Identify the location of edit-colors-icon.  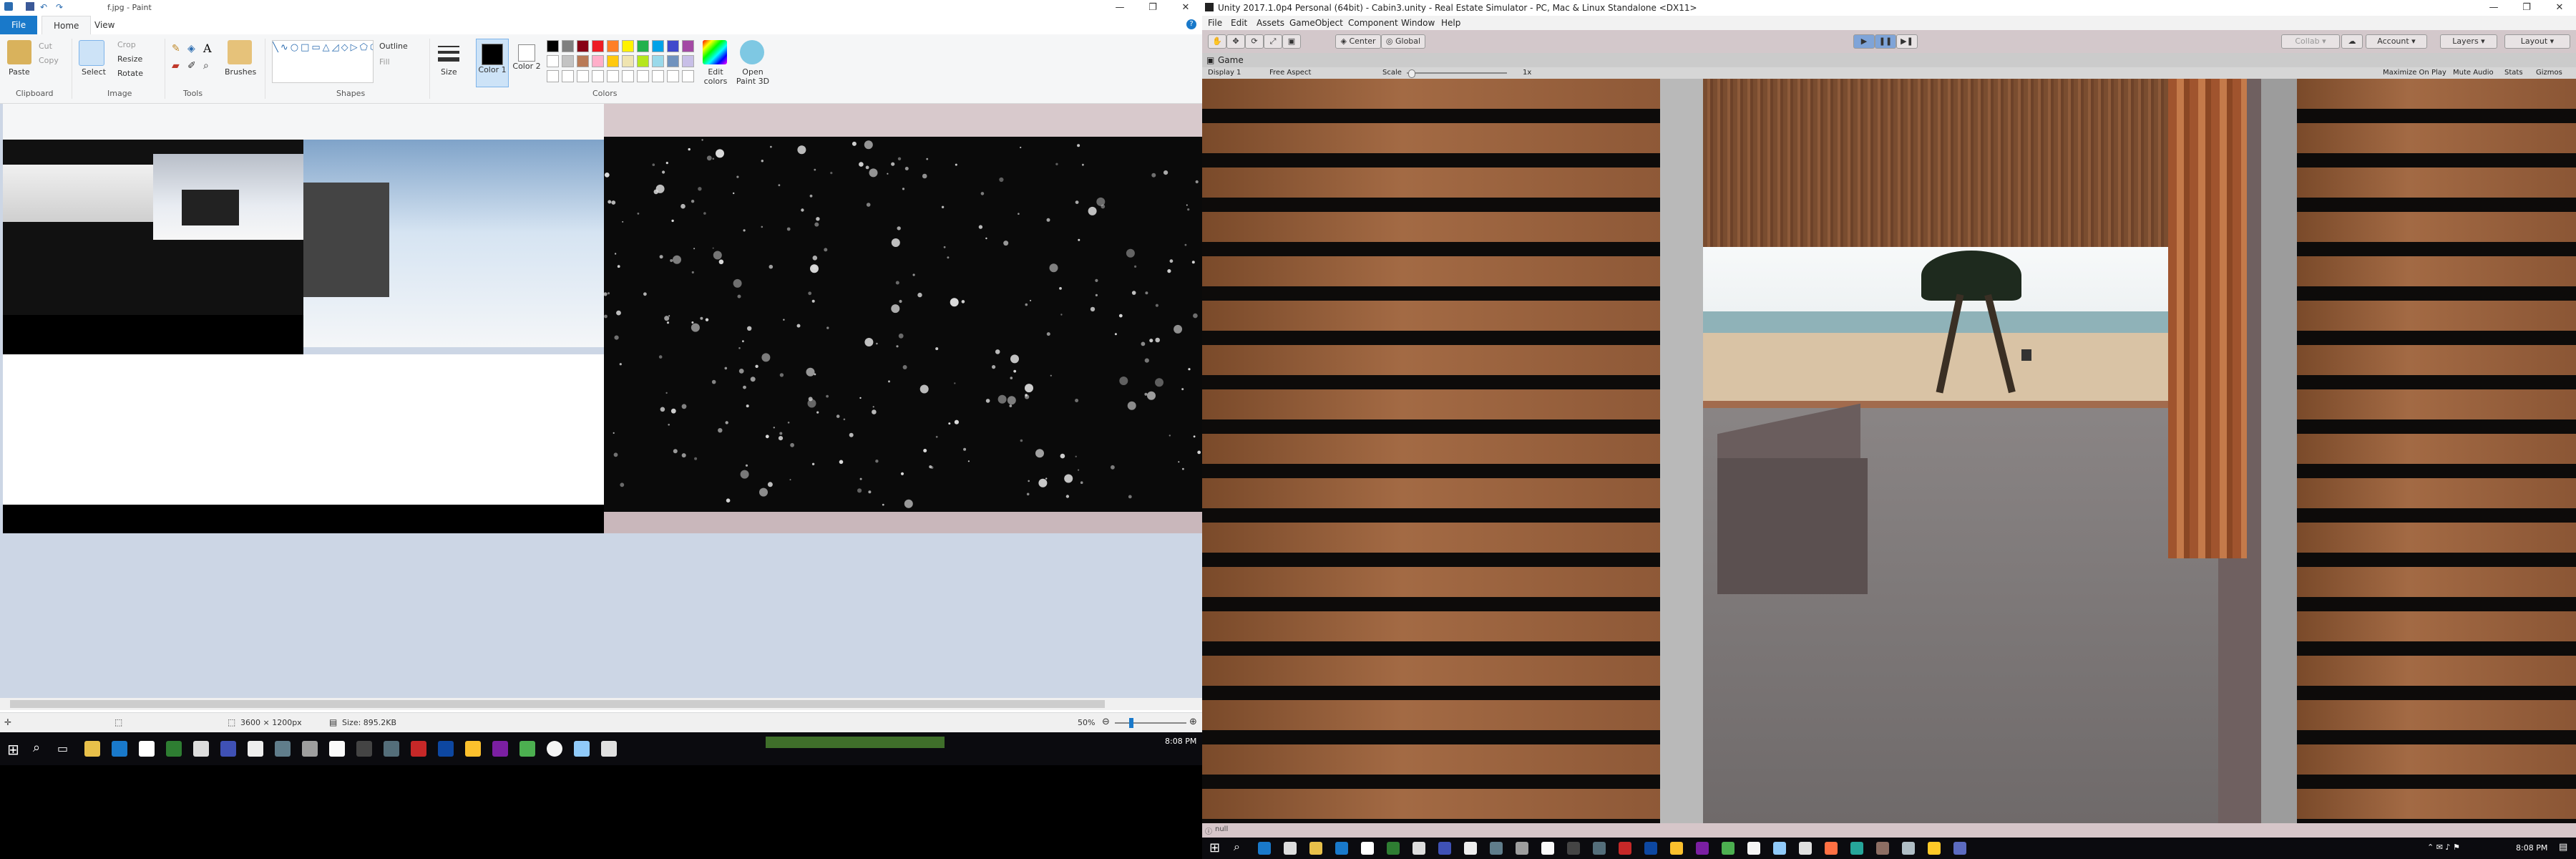
(715, 52).